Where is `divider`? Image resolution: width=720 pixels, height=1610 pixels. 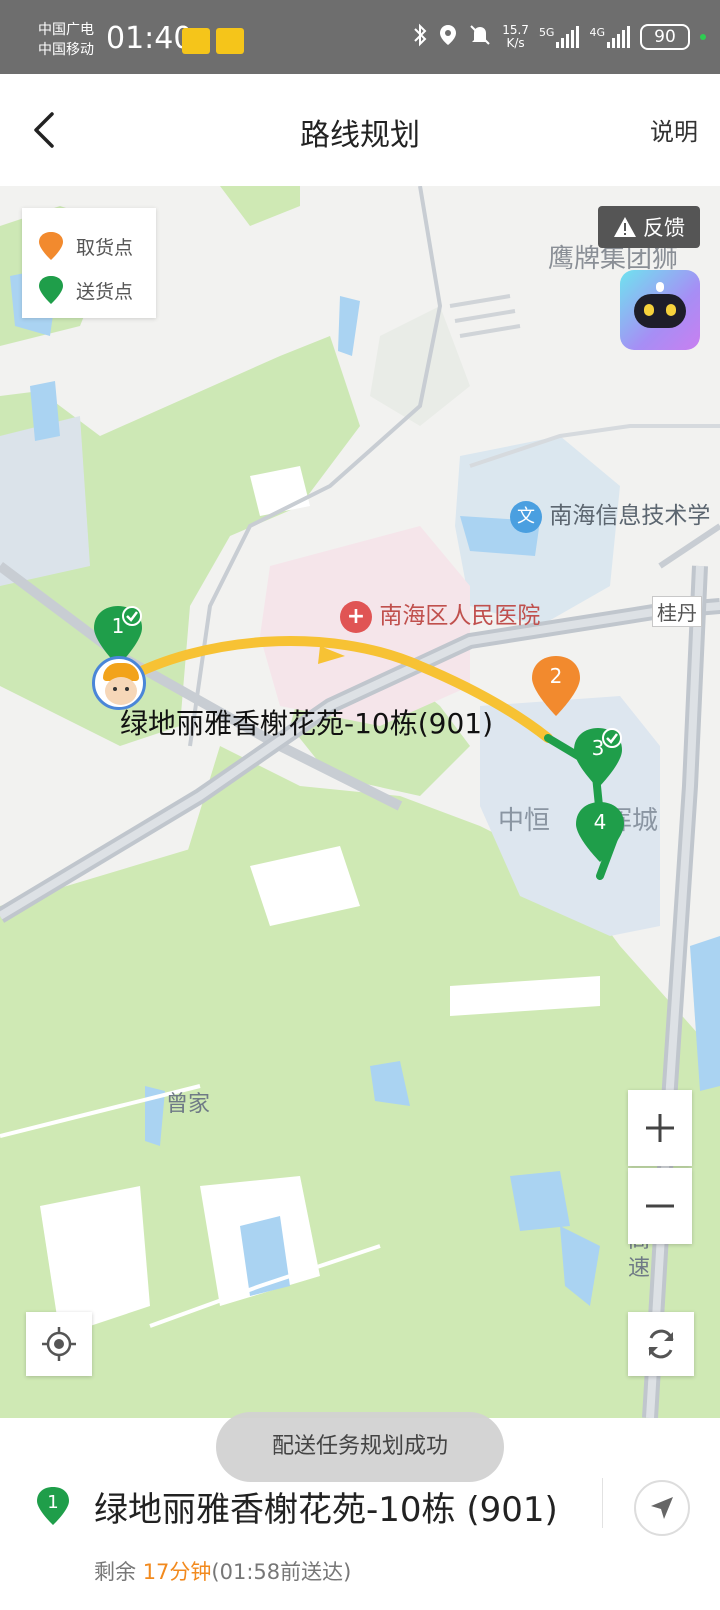
divider is located at coordinates (602, 1503).